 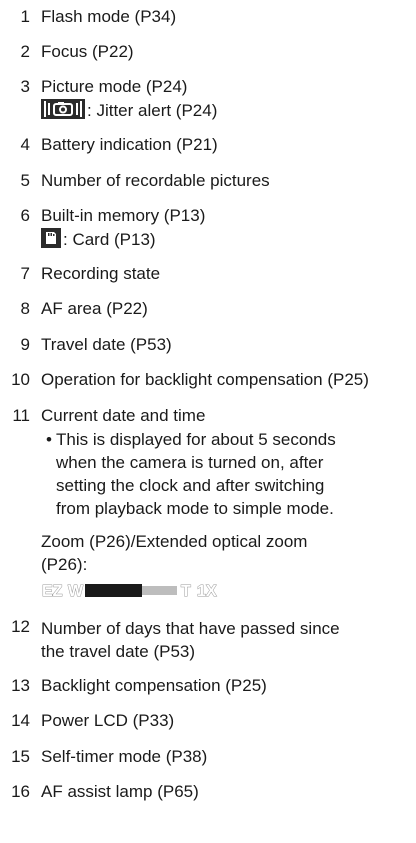 I want to click on zoom-w-label: W, so click(x=76, y=591).